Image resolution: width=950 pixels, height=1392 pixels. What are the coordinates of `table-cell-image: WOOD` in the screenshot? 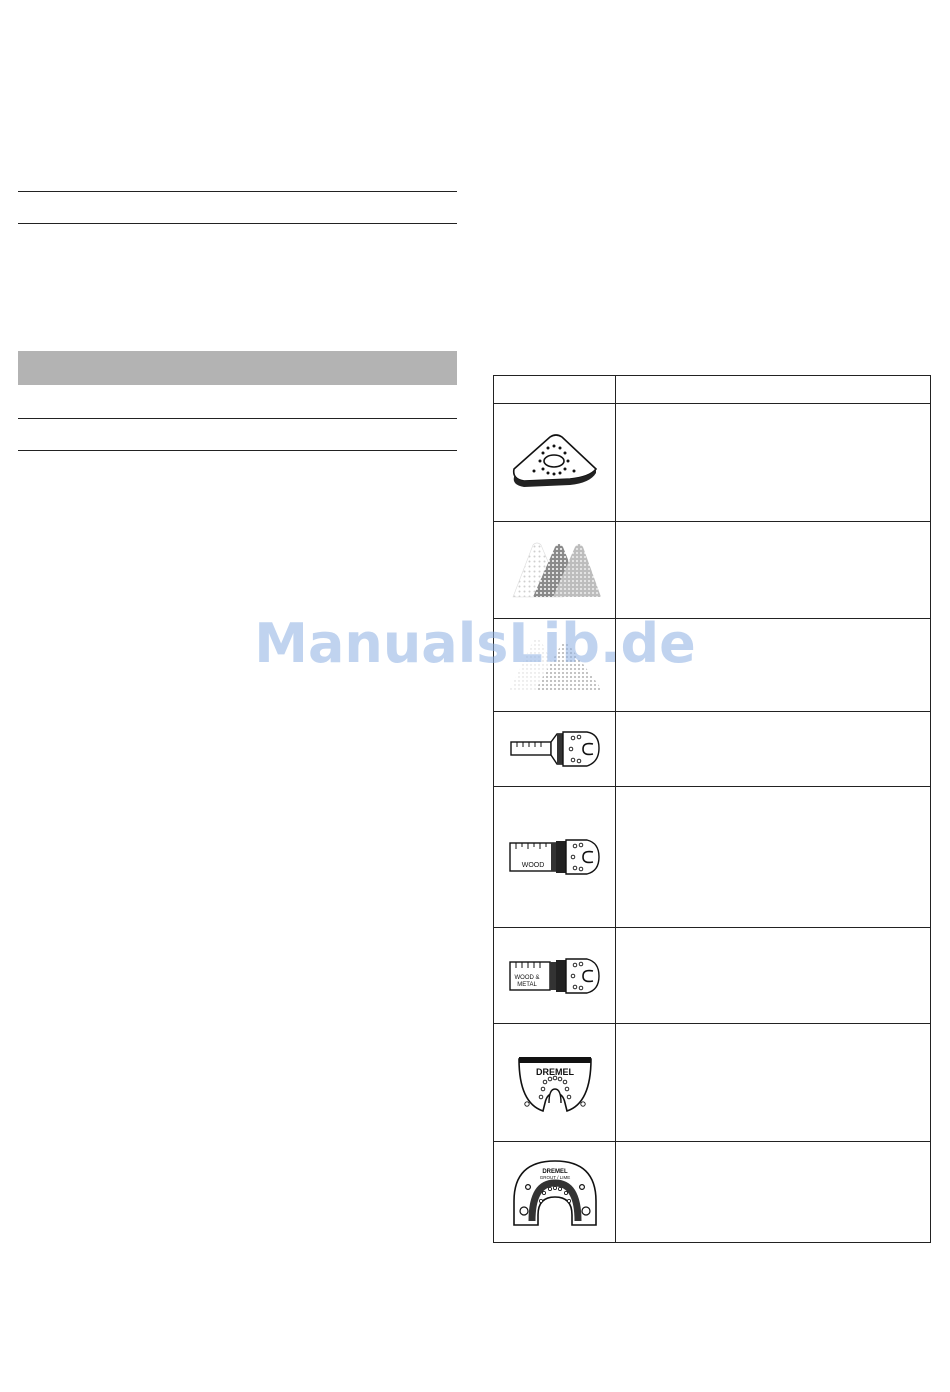 It's located at (554, 857).